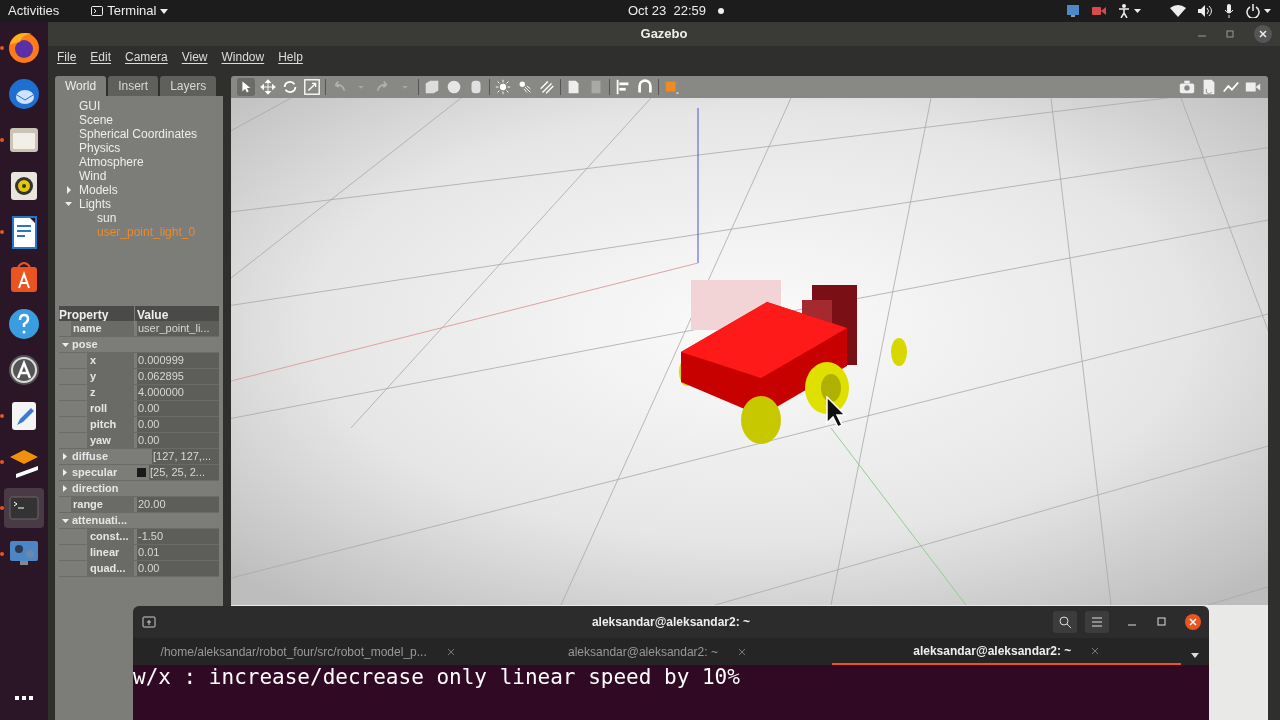  Describe the element at coordinates (178, 392) in the screenshot. I see `property-value: 4.000000` at that location.